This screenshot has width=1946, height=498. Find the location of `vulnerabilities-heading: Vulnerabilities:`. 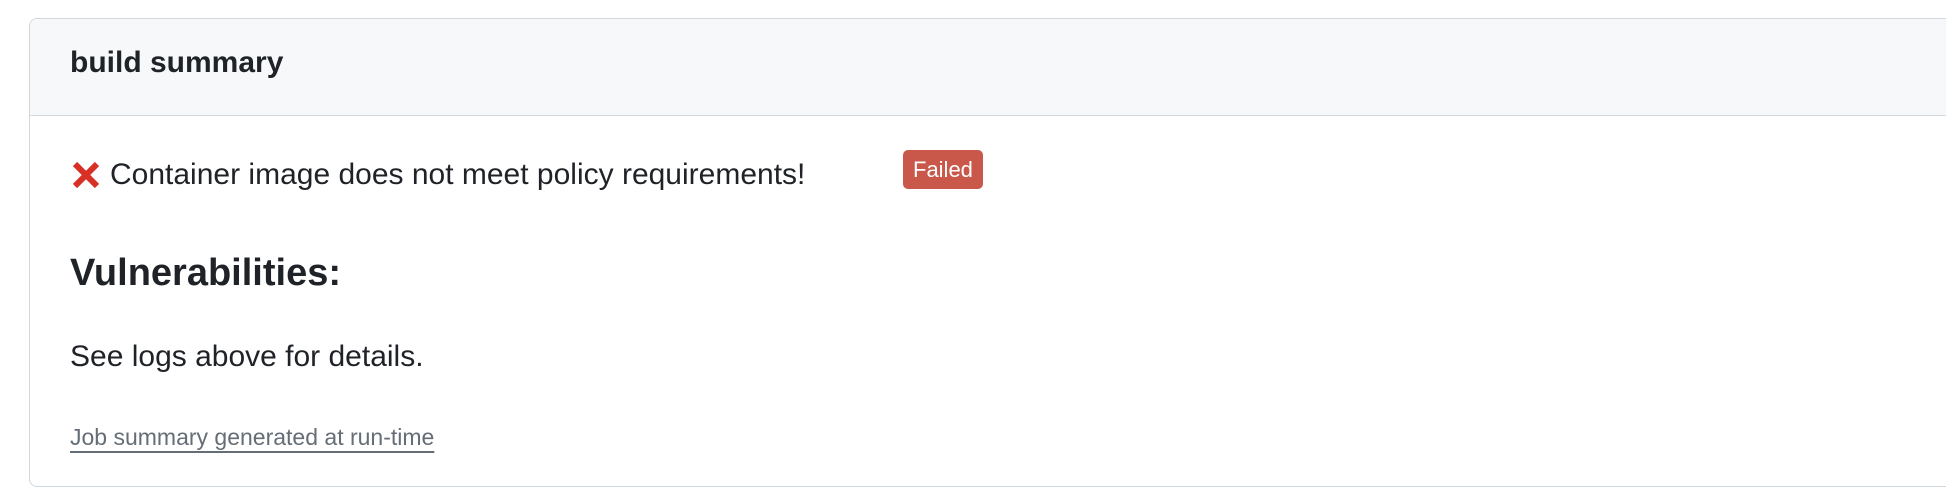

vulnerabilities-heading: Vulnerabilities: is located at coordinates (205, 273).